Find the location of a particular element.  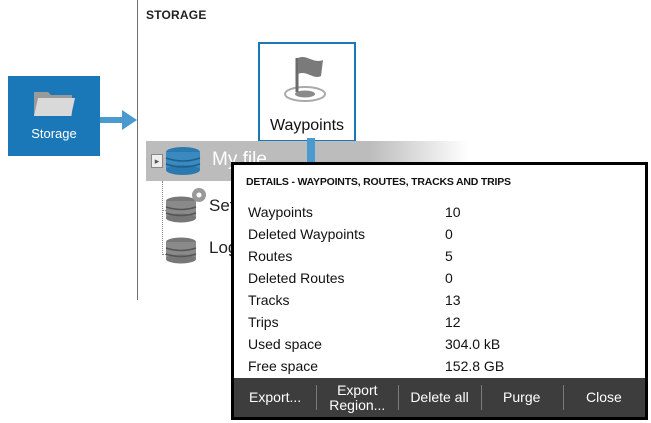

detail-value: 10 is located at coordinates (453, 212).